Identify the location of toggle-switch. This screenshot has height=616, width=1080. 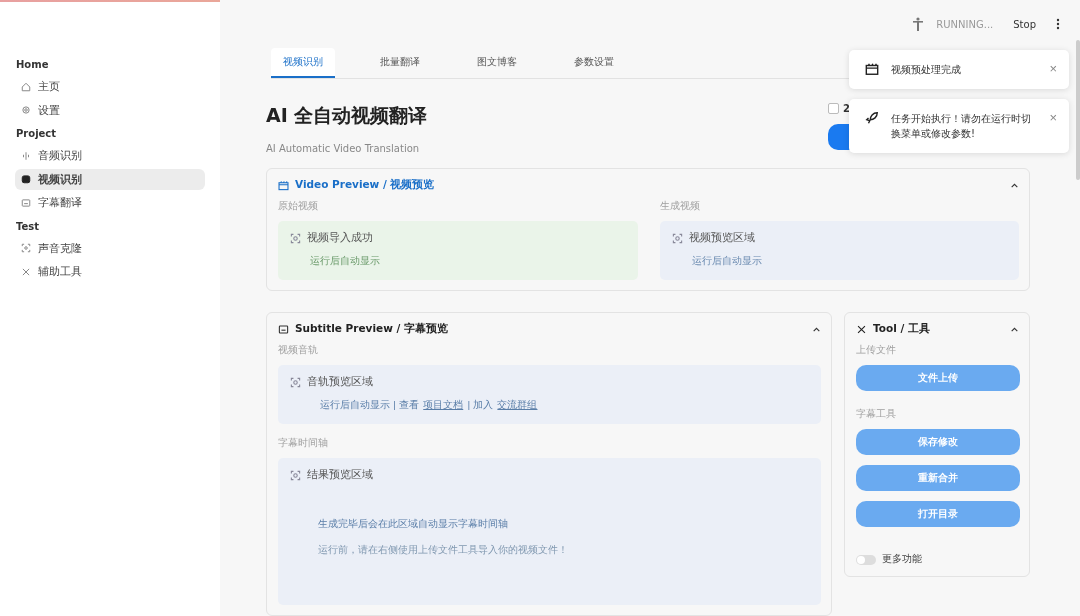
(866, 559).